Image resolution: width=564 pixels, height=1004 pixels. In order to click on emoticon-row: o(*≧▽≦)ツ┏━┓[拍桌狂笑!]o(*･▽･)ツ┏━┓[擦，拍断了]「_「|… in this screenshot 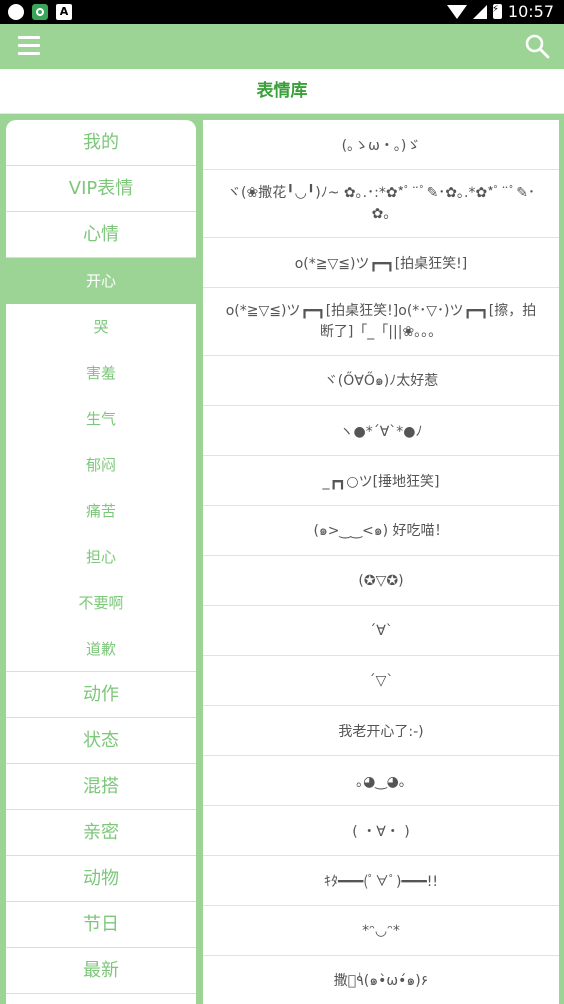, I will do `click(381, 322)`.